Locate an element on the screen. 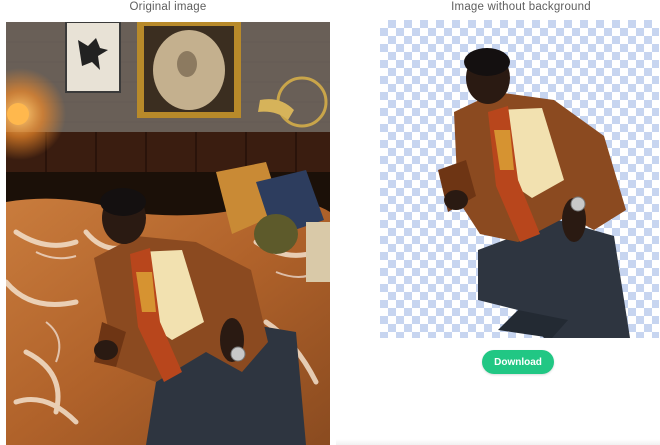  bottom-divider is located at coordinates (498, 442).